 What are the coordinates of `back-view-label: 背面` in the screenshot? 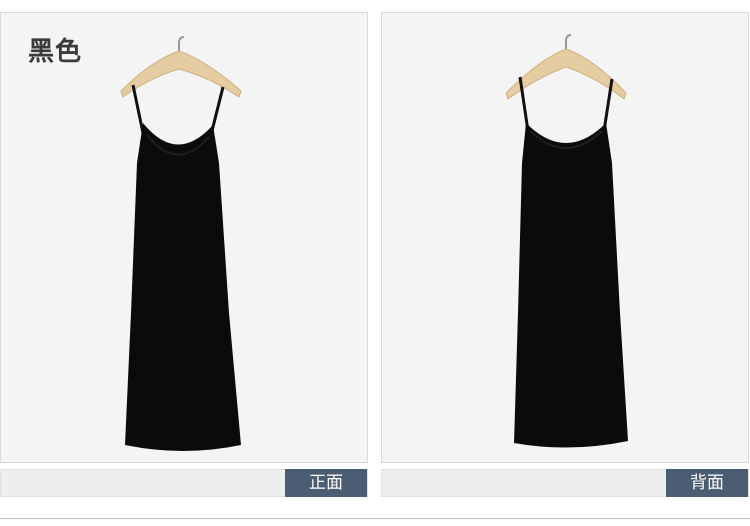 It's located at (707, 483).